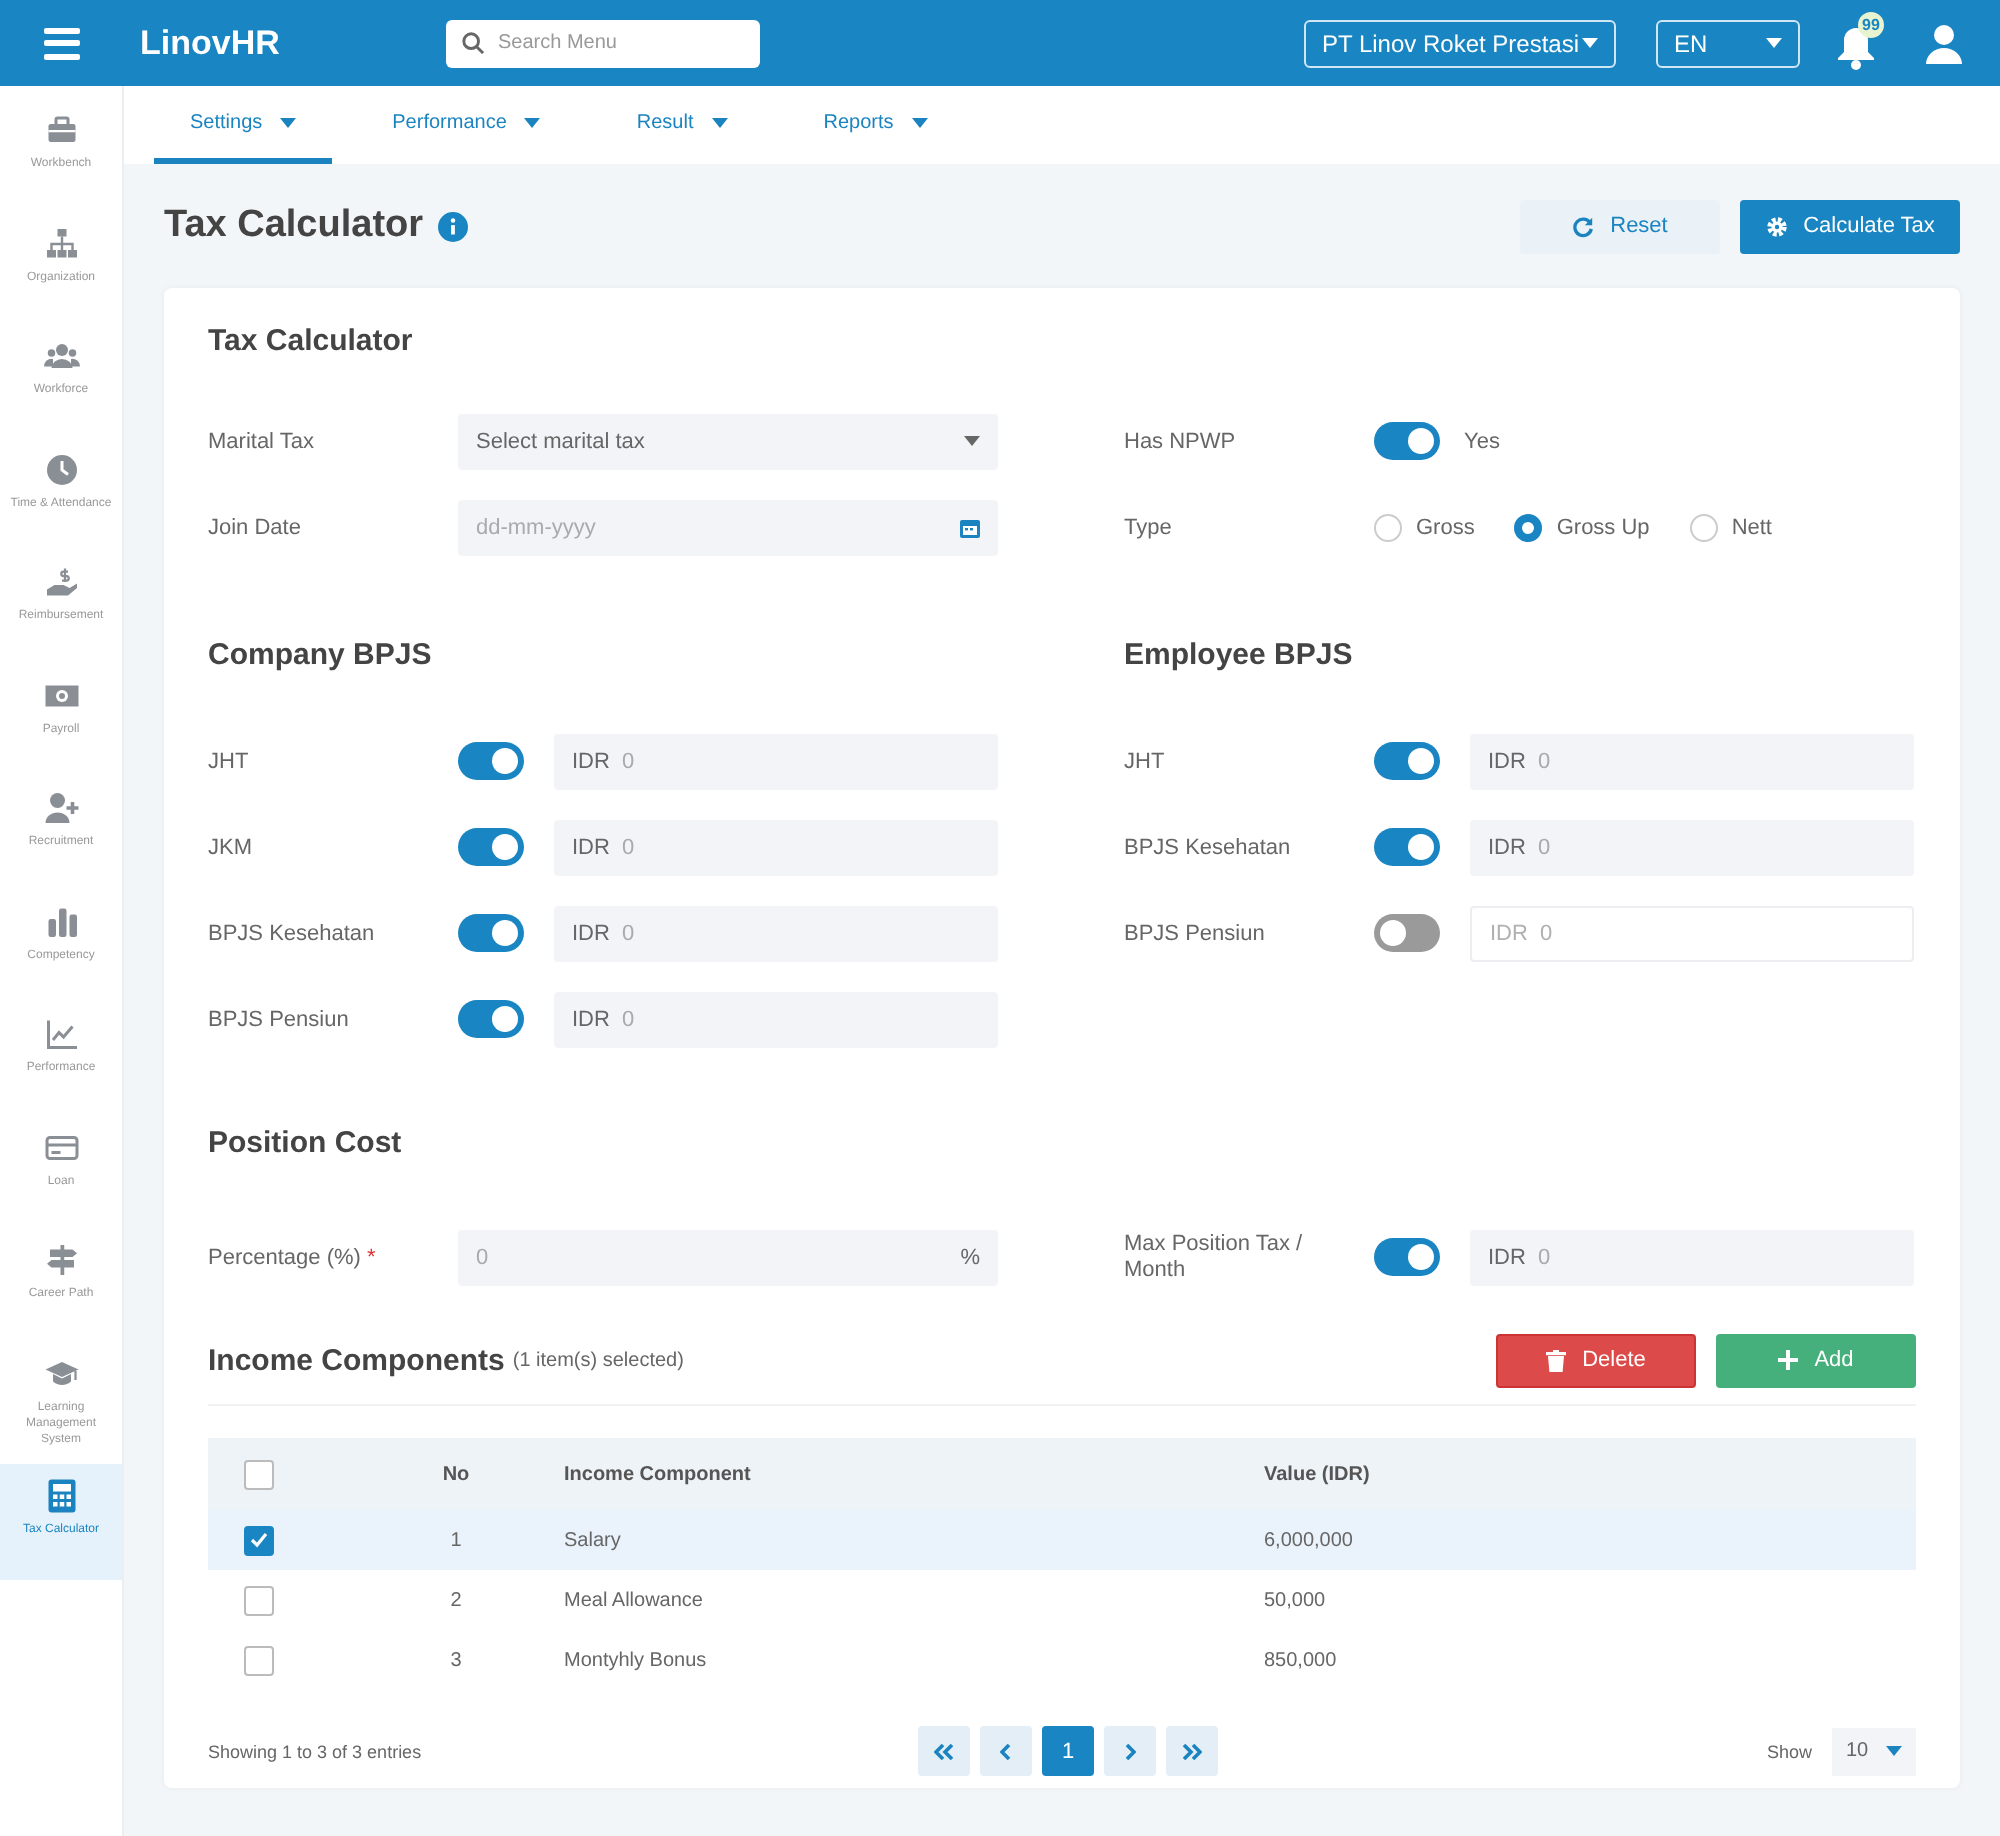 This screenshot has height=1836, width=2000. Describe the element at coordinates (316, 1751) in the screenshot. I see `entries-info: Showing 1 to 3 of 3 entries` at that location.